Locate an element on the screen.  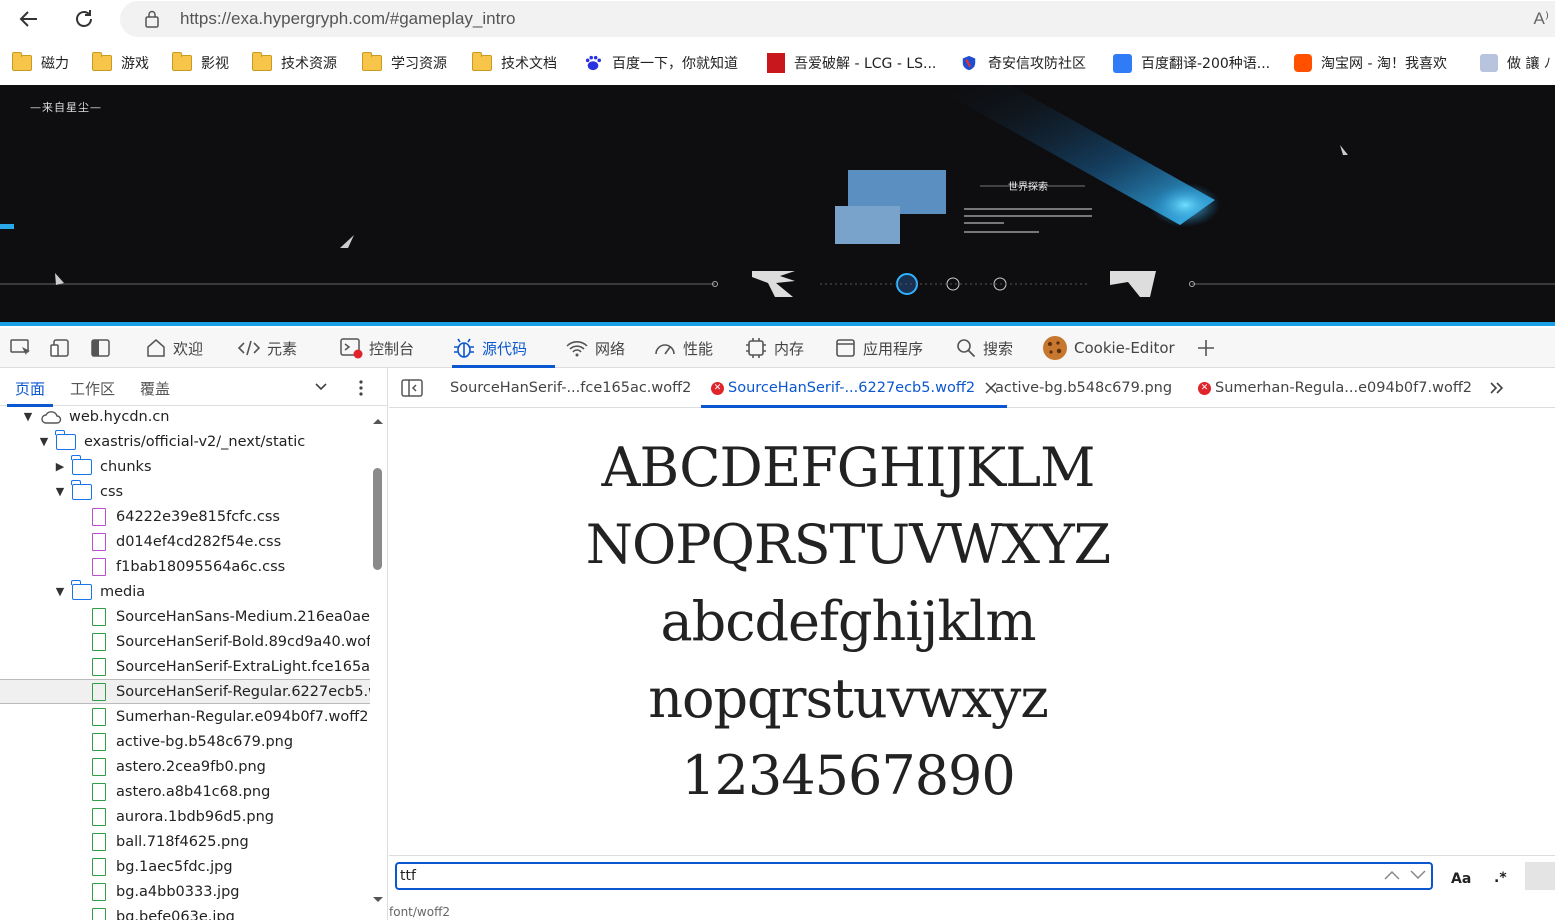
taobao-icon is located at coordinates (1303, 63).